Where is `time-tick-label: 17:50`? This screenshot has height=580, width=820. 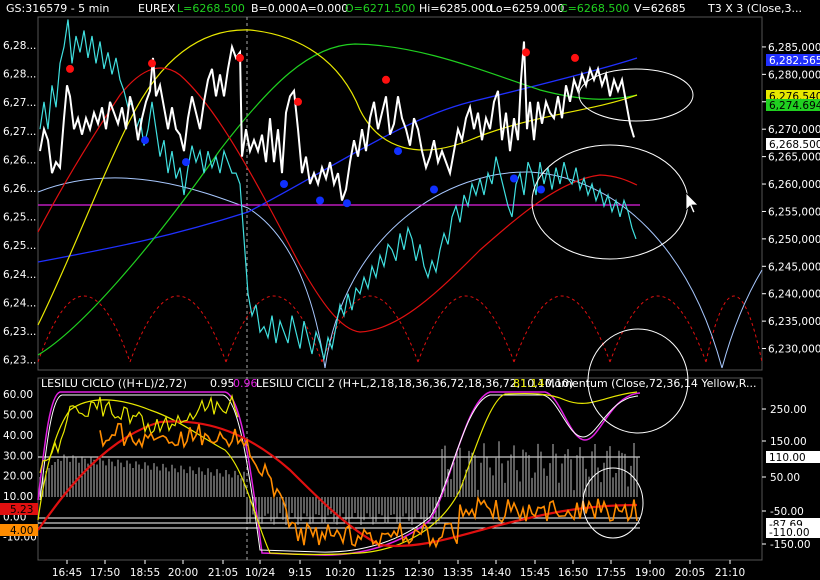 time-tick-label: 17:50 is located at coordinates (105, 573).